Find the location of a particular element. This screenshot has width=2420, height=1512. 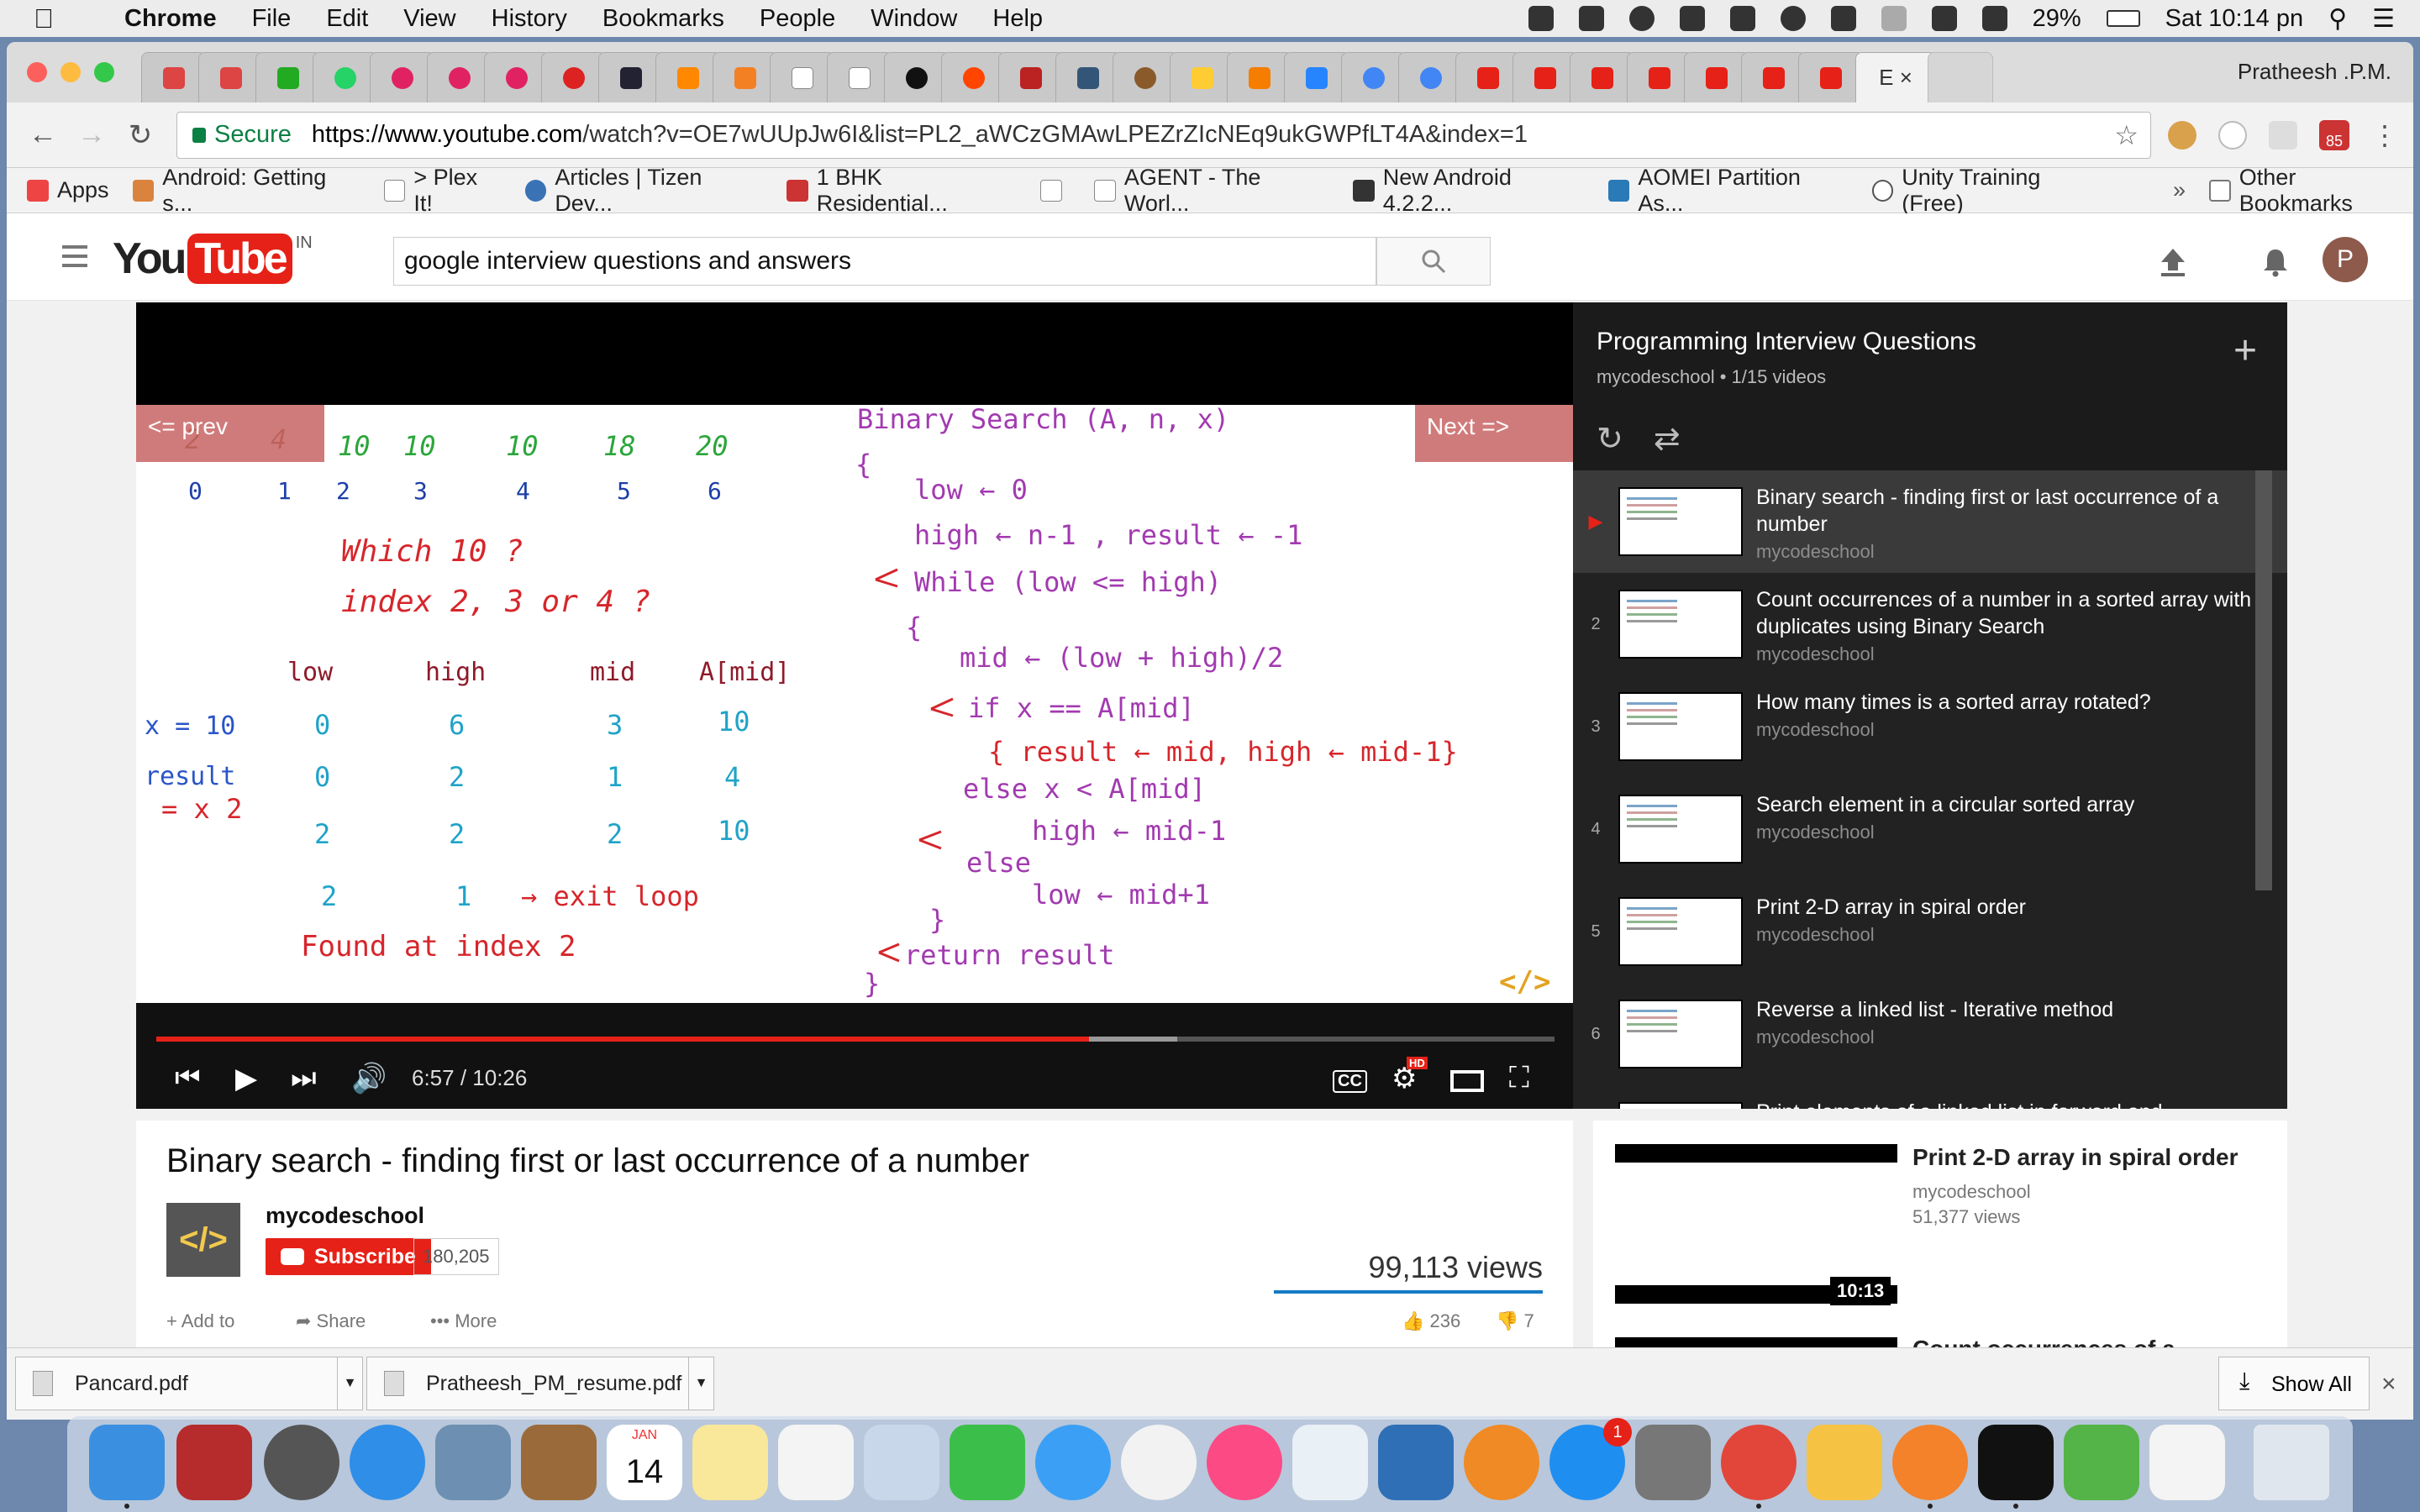

dislike-button: 👎 7 is located at coordinates (1515, 1321).